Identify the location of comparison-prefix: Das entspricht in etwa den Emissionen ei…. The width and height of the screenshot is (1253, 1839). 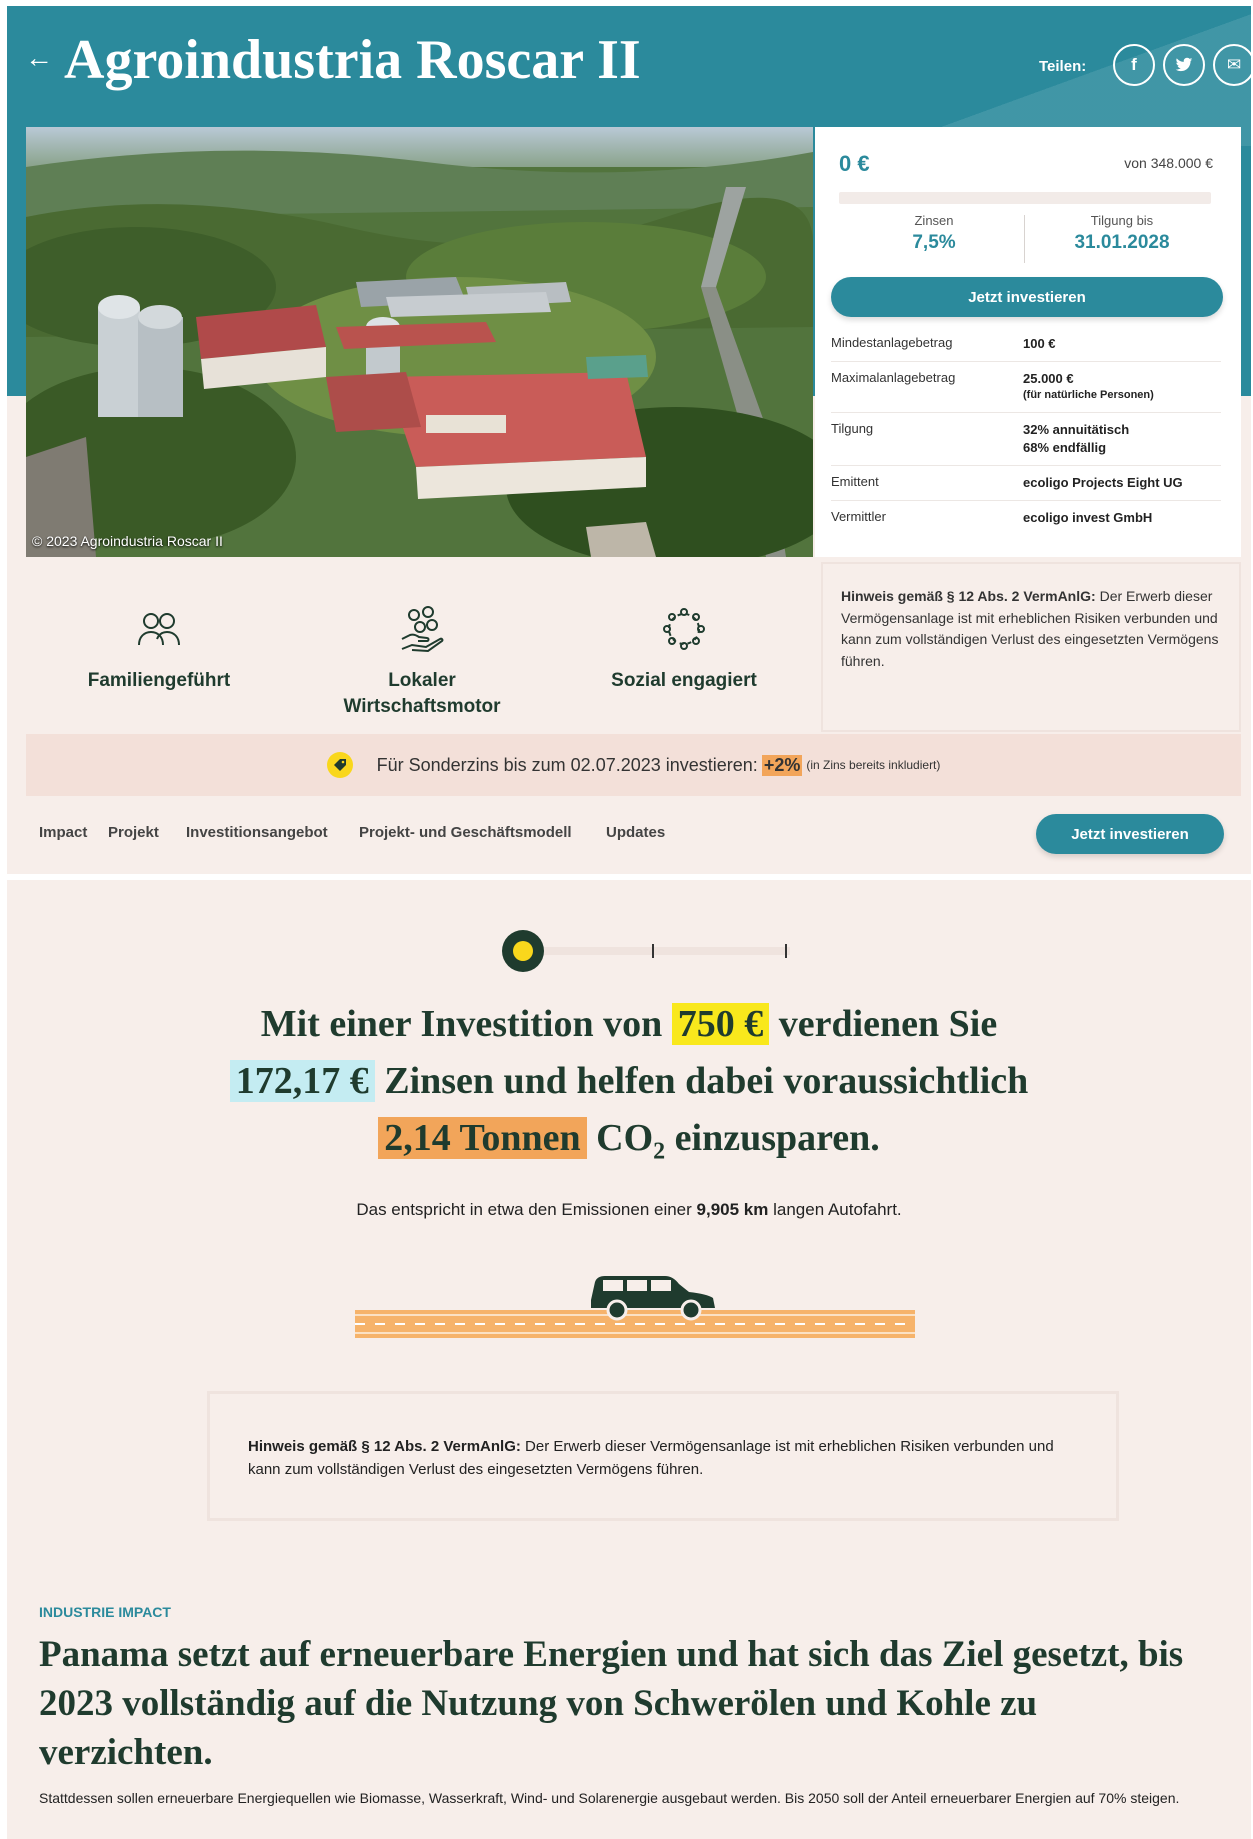
(524, 1209).